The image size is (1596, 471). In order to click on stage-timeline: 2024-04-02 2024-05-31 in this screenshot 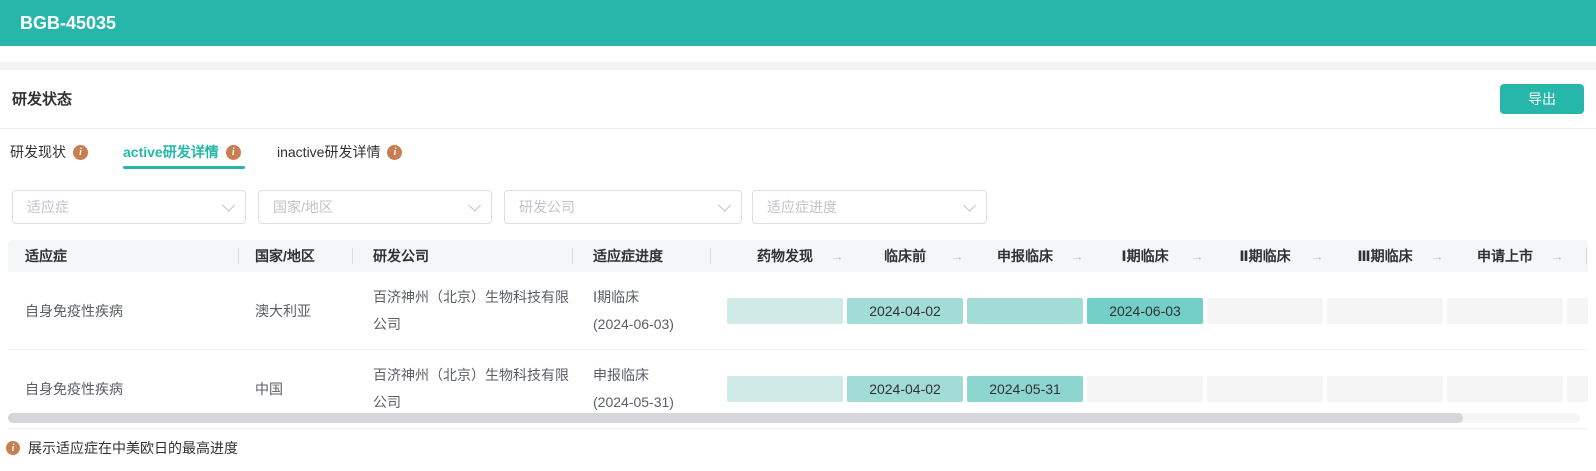, I will do `click(1157, 388)`.